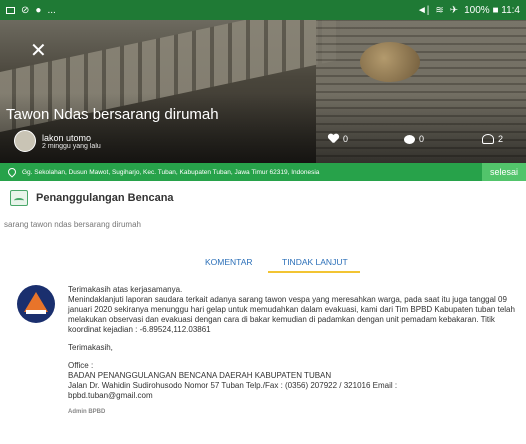 Image resolution: width=526 pixels, height=444 pixels. What do you see at coordinates (422, 139) in the screenshot?
I see `comment-count: 0` at bounding box center [422, 139].